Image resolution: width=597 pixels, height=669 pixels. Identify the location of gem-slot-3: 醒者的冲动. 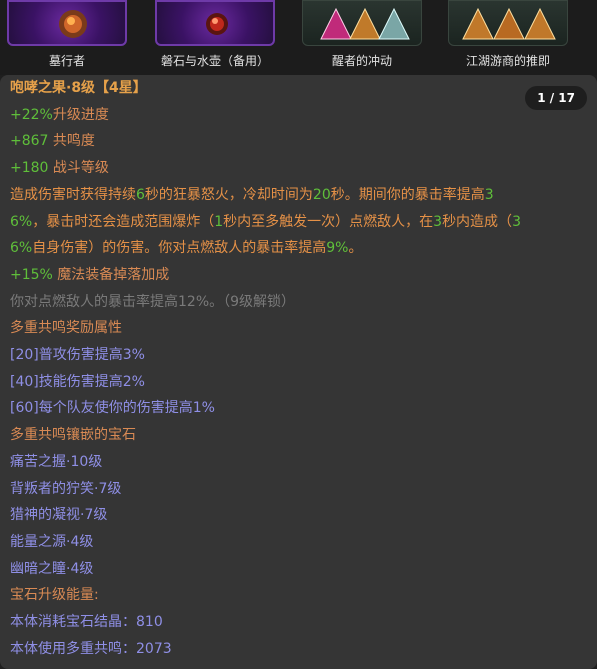
(362, 37).